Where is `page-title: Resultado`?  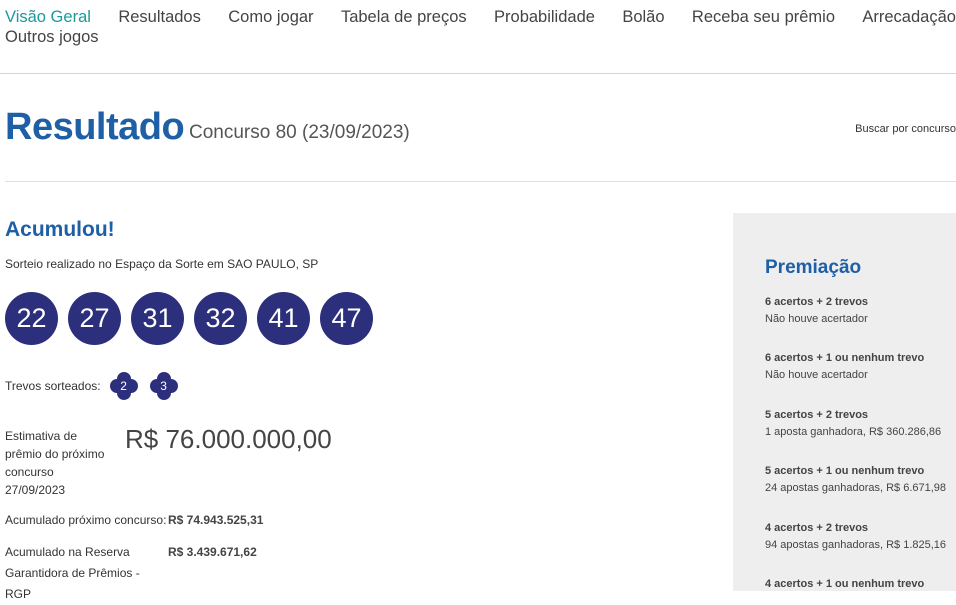 page-title: Resultado is located at coordinates (95, 127).